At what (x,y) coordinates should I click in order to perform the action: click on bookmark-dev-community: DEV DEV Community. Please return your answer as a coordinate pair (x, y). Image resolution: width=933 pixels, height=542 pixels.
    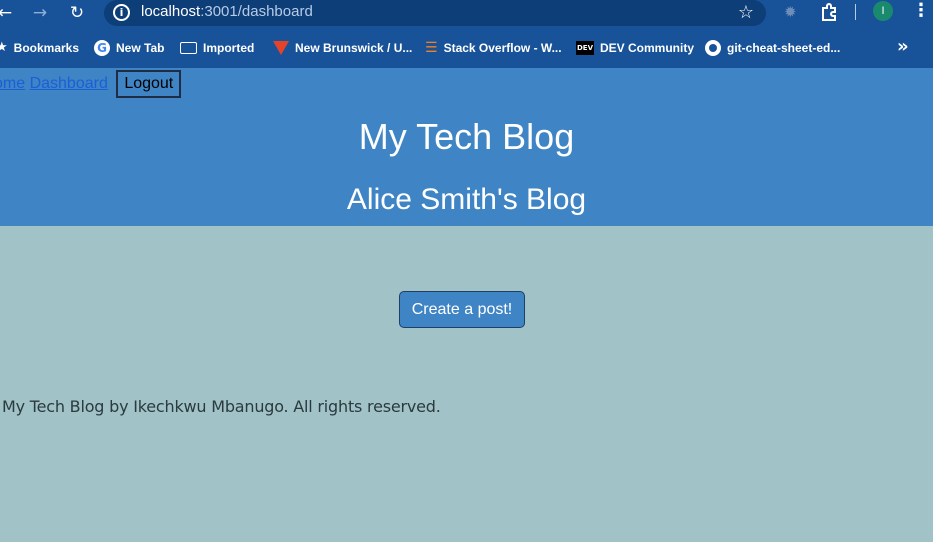
    Looking at the image, I should click on (635, 49).